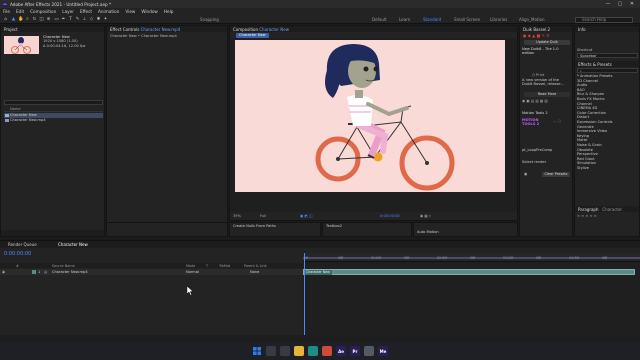  Describe the element at coordinates (465, 229) in the screenshot. I see `auto-motion-panel: Auto Motion` at that location.